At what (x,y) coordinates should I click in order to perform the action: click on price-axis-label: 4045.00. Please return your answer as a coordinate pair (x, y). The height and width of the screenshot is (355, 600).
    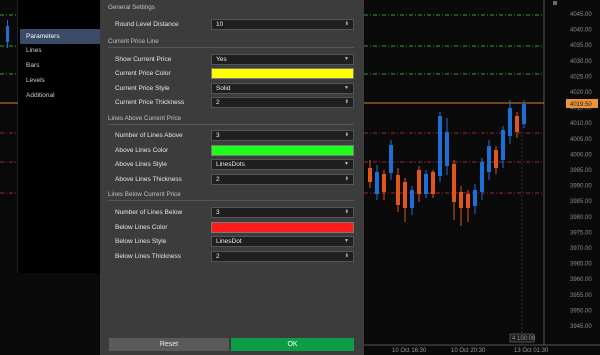
    Looking at the image, I should click on (581, 15).